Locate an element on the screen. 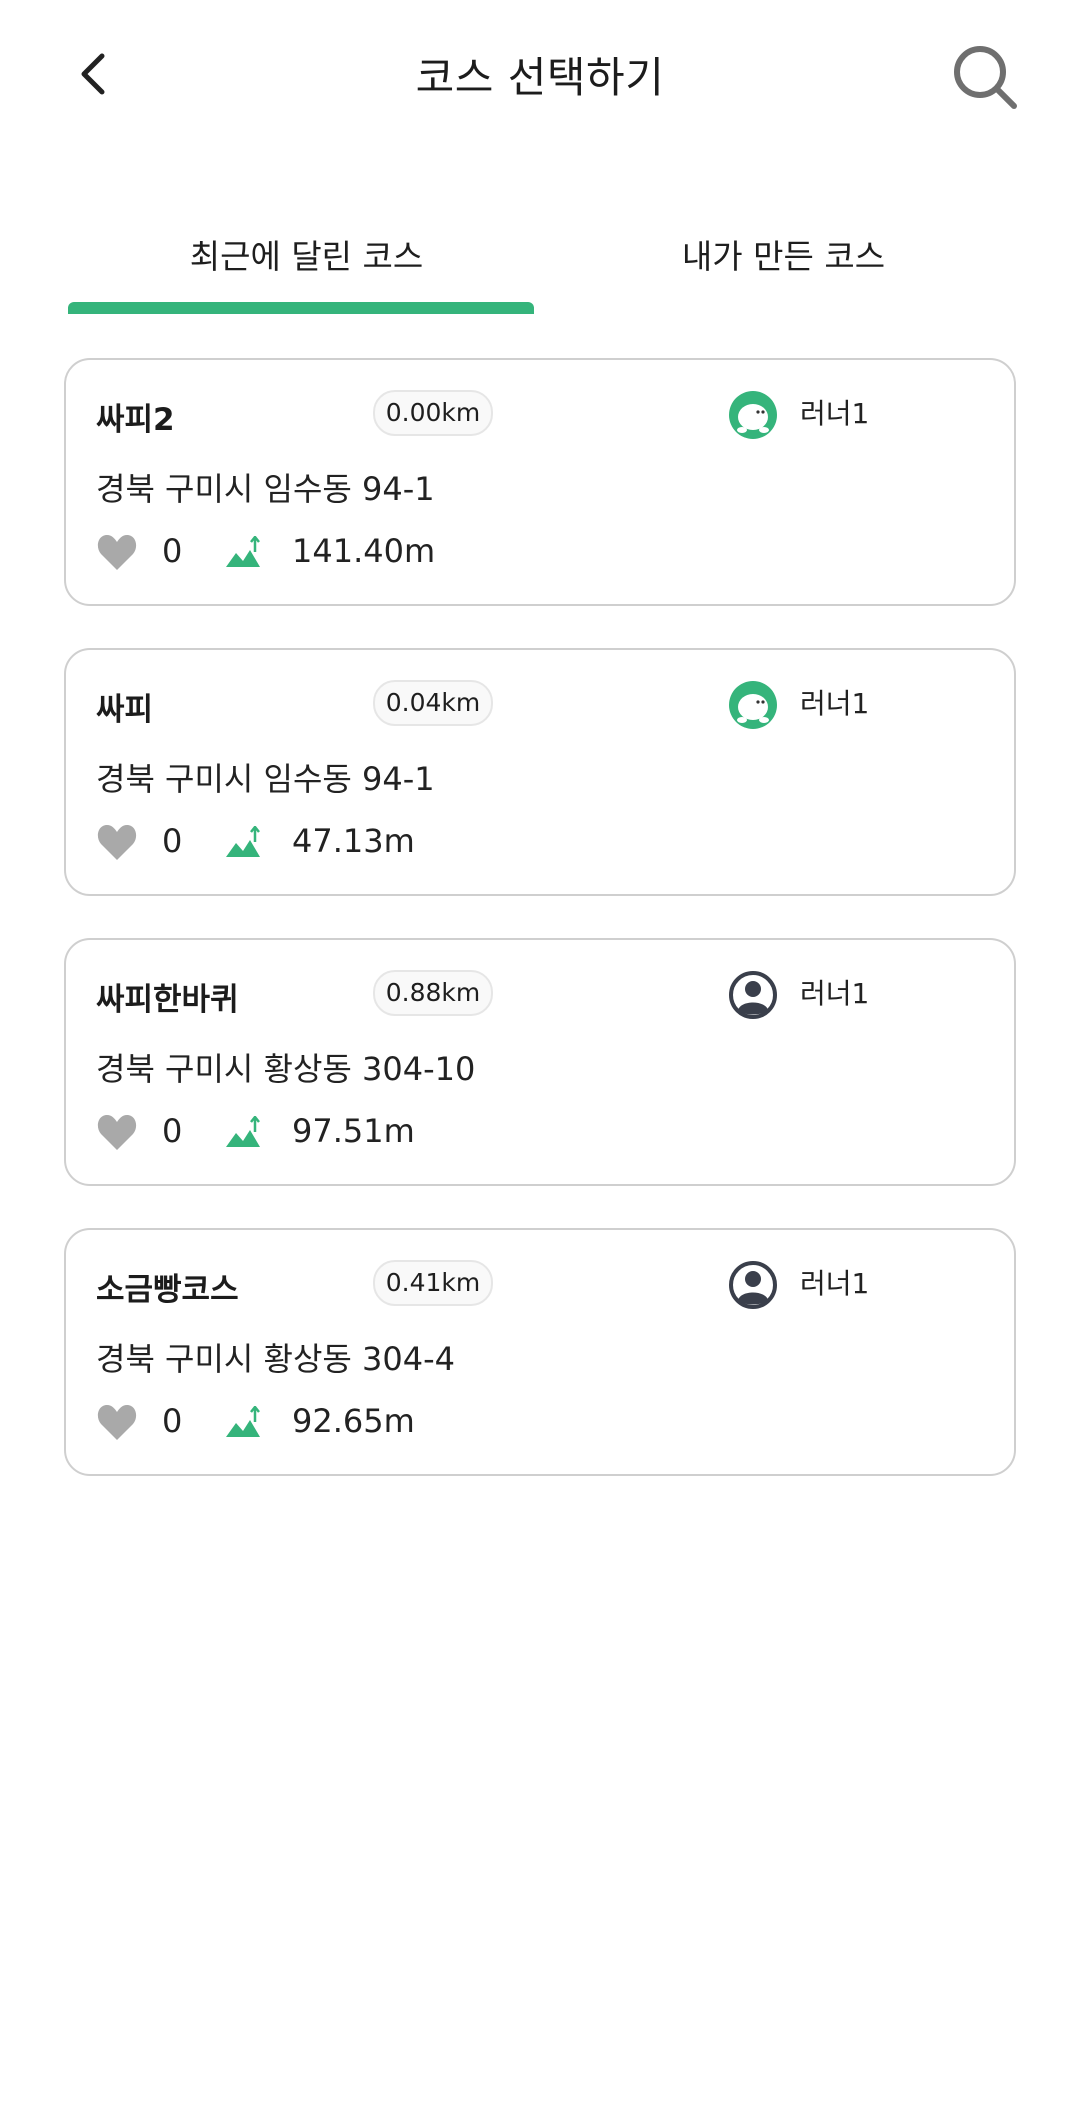 The height and width of the screenshot is (2123, 1080). course-name: 싸피 is located at coordinates (125, 710).